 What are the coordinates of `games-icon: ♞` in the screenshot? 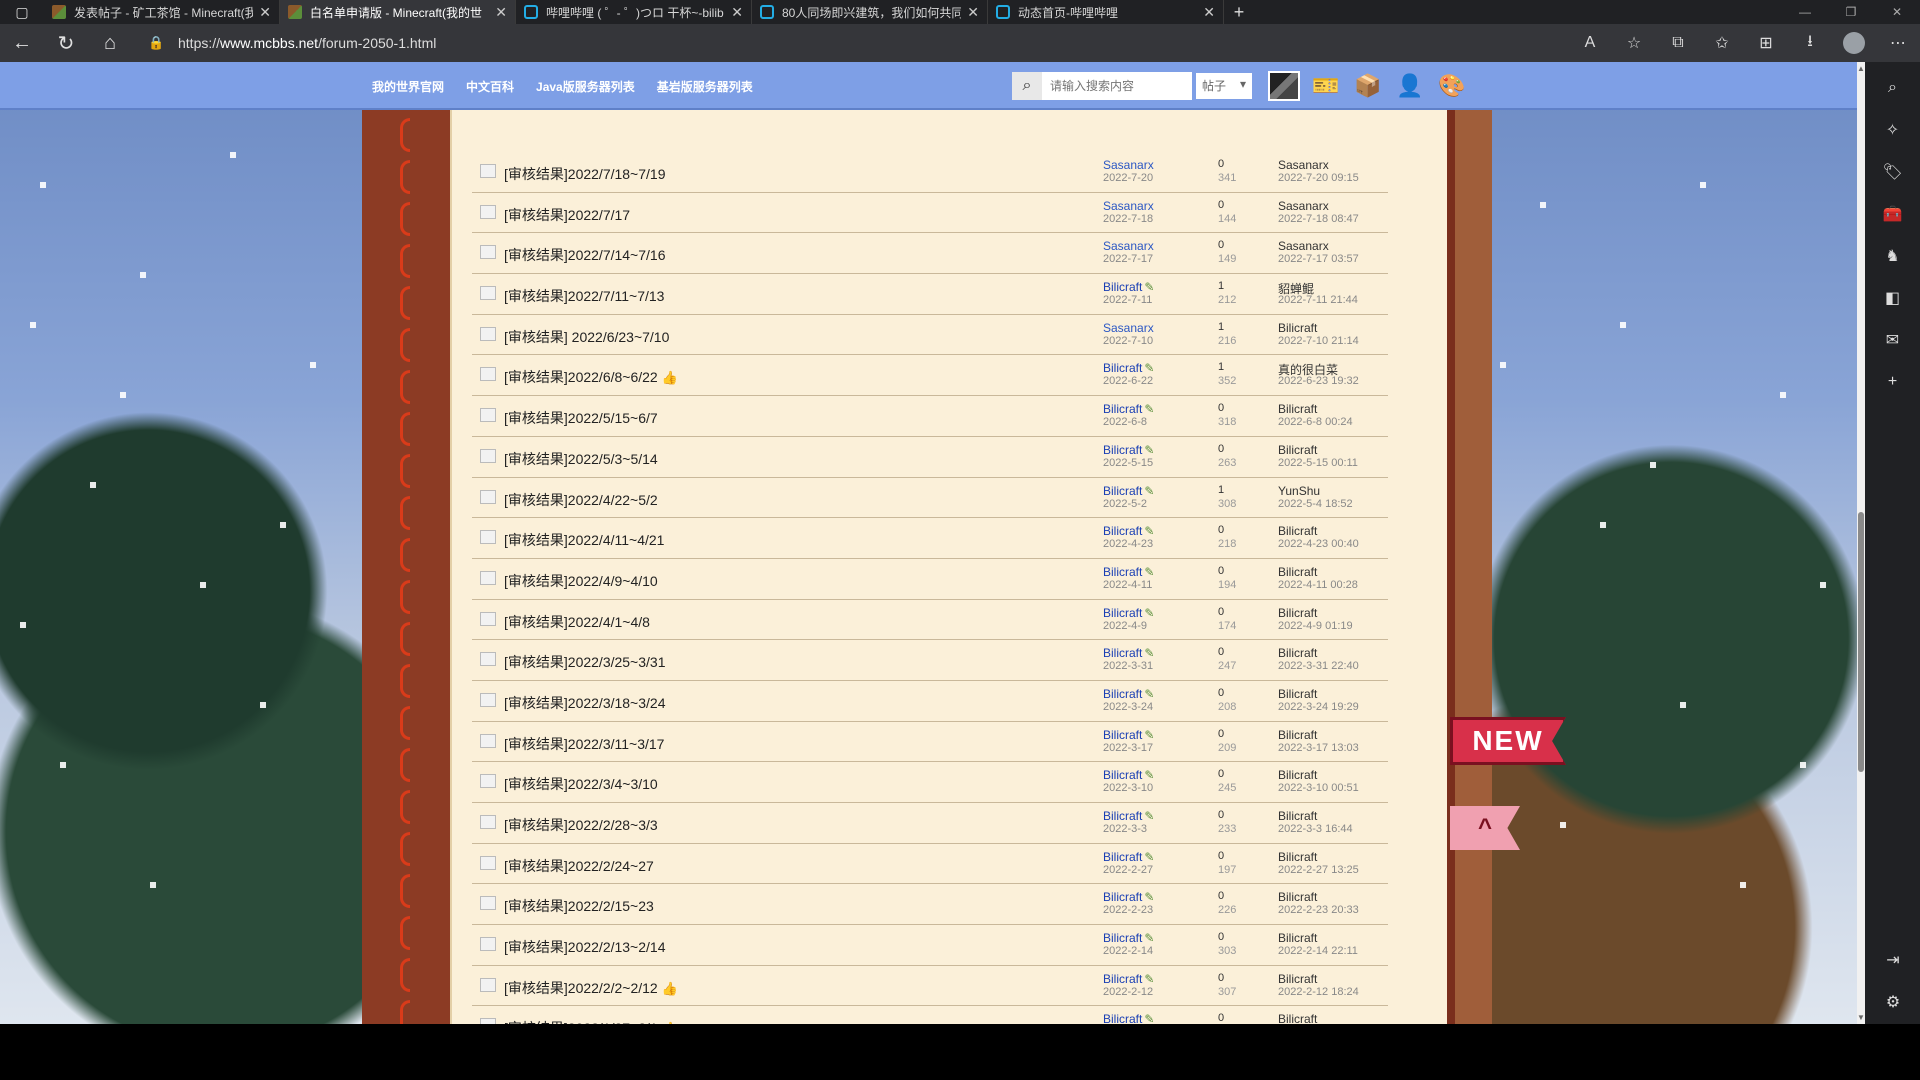 It's located at (1893, 256).